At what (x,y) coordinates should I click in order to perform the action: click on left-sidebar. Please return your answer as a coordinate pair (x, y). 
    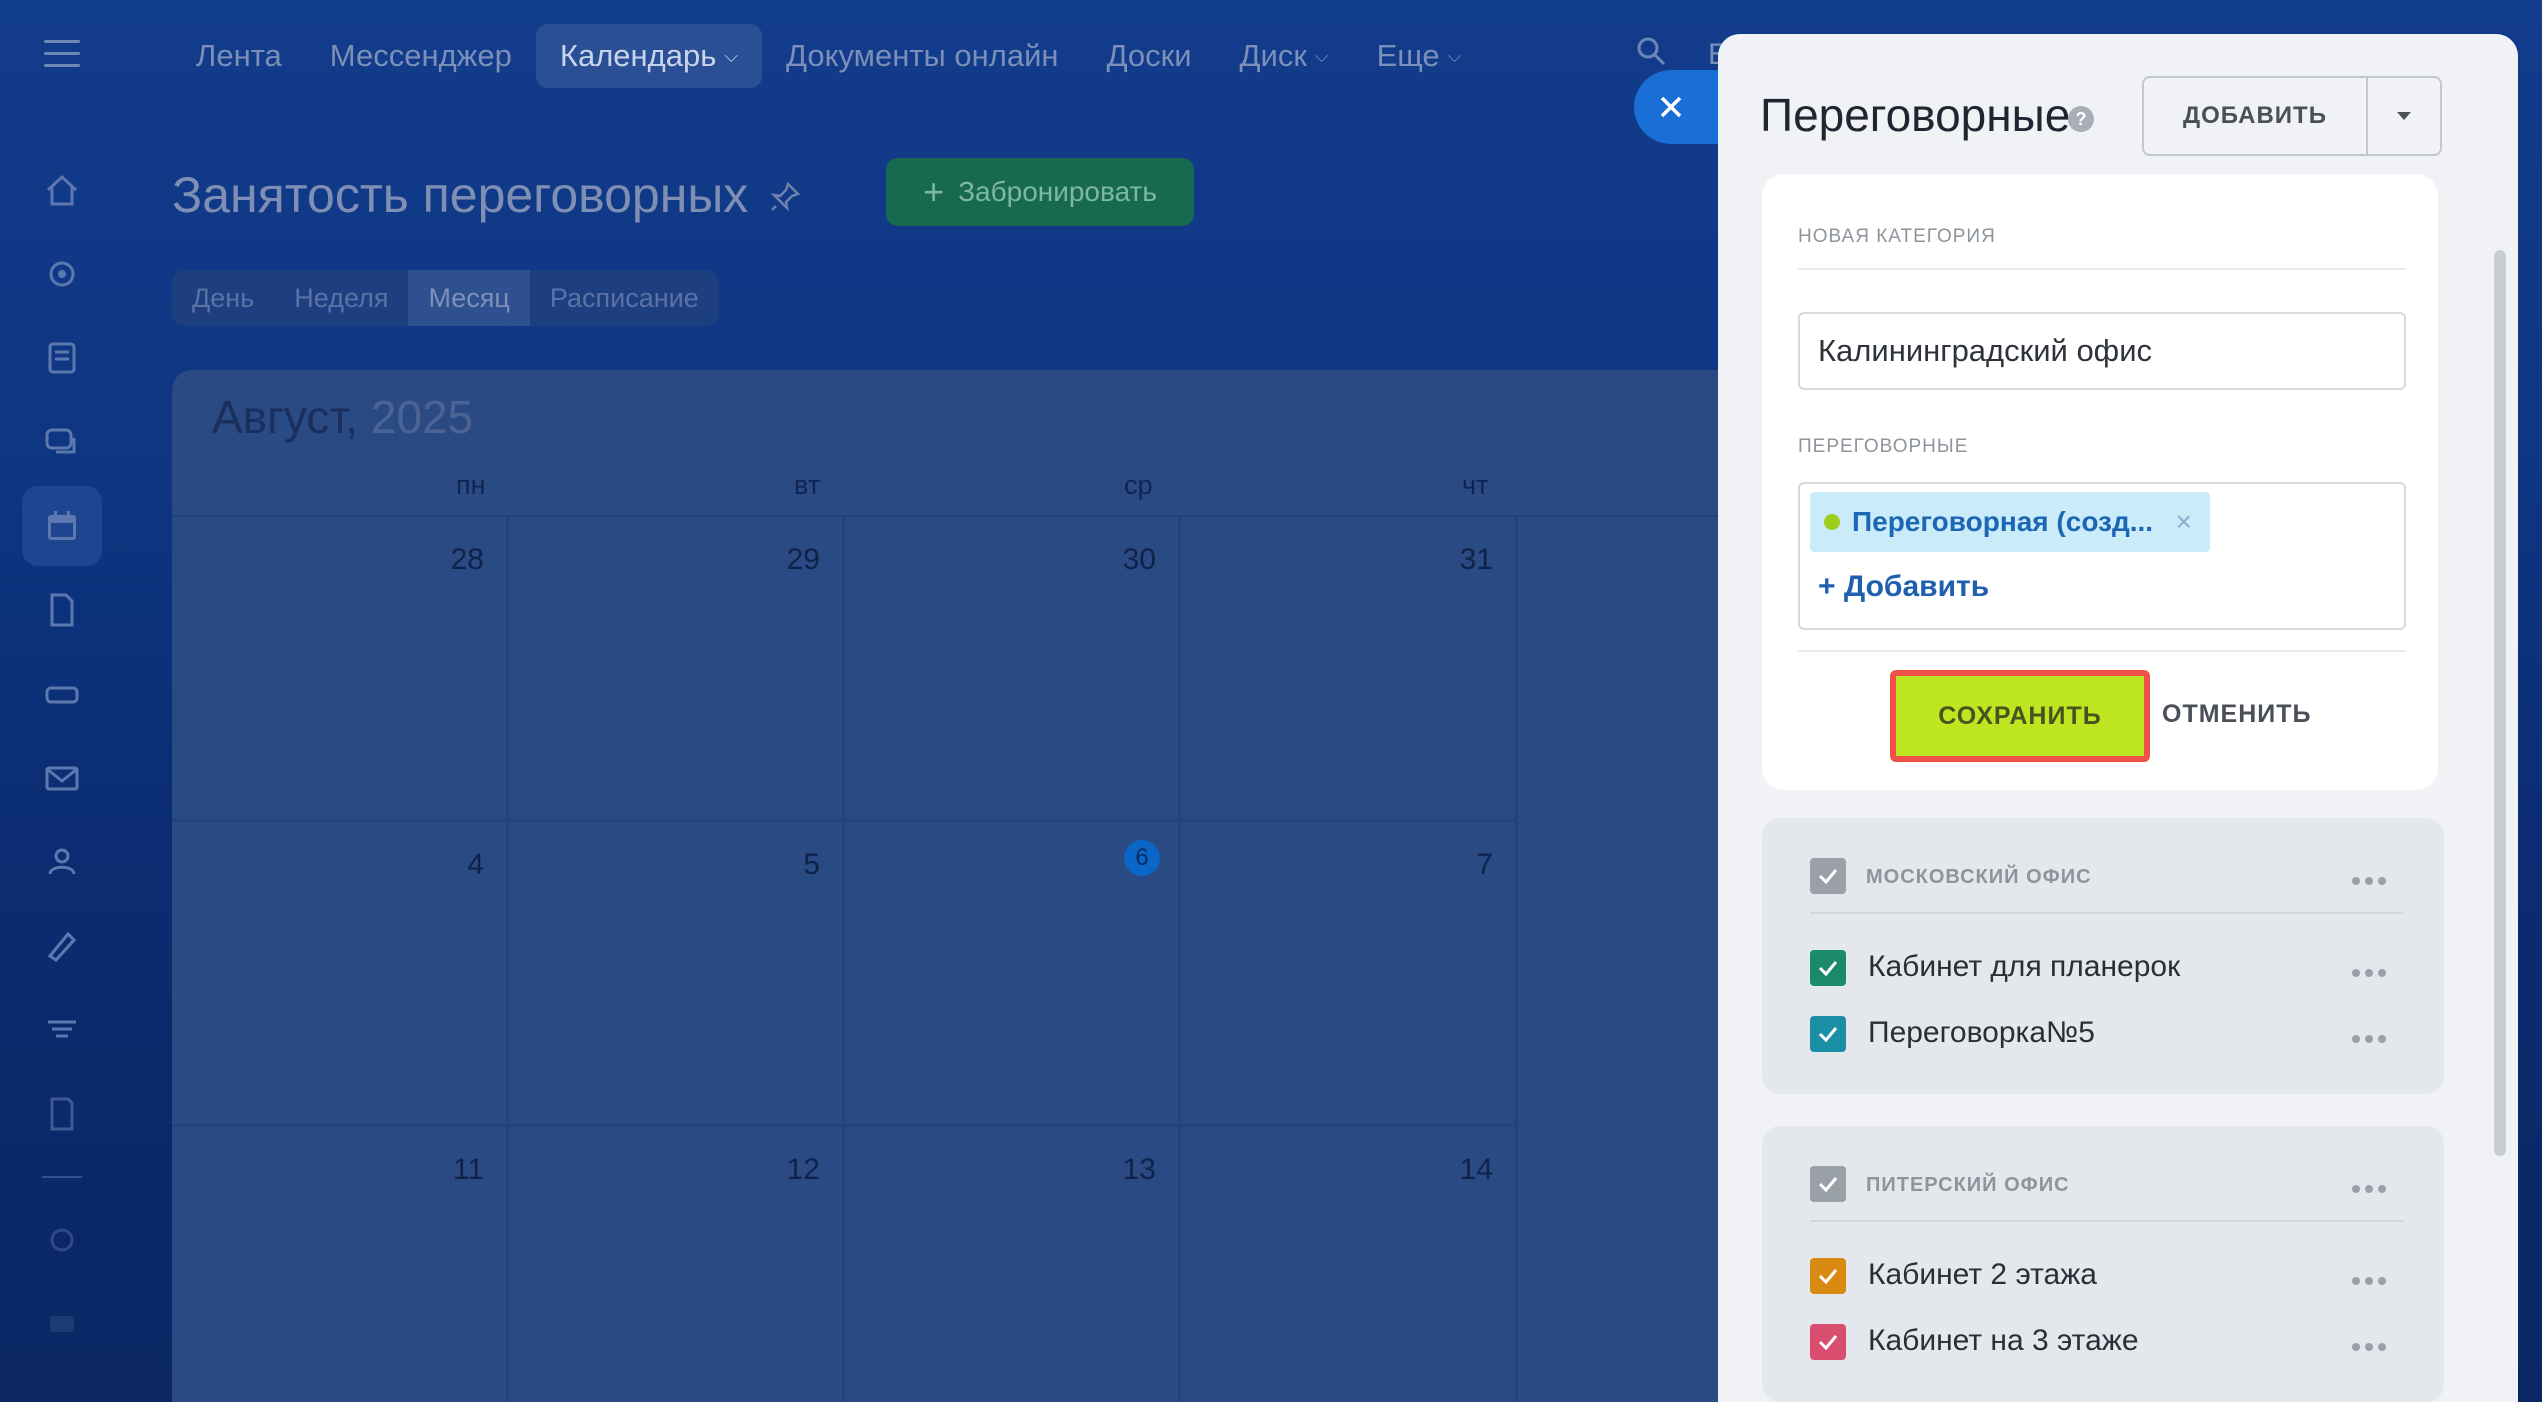
    Looking at the image, I should click on (62, 759).